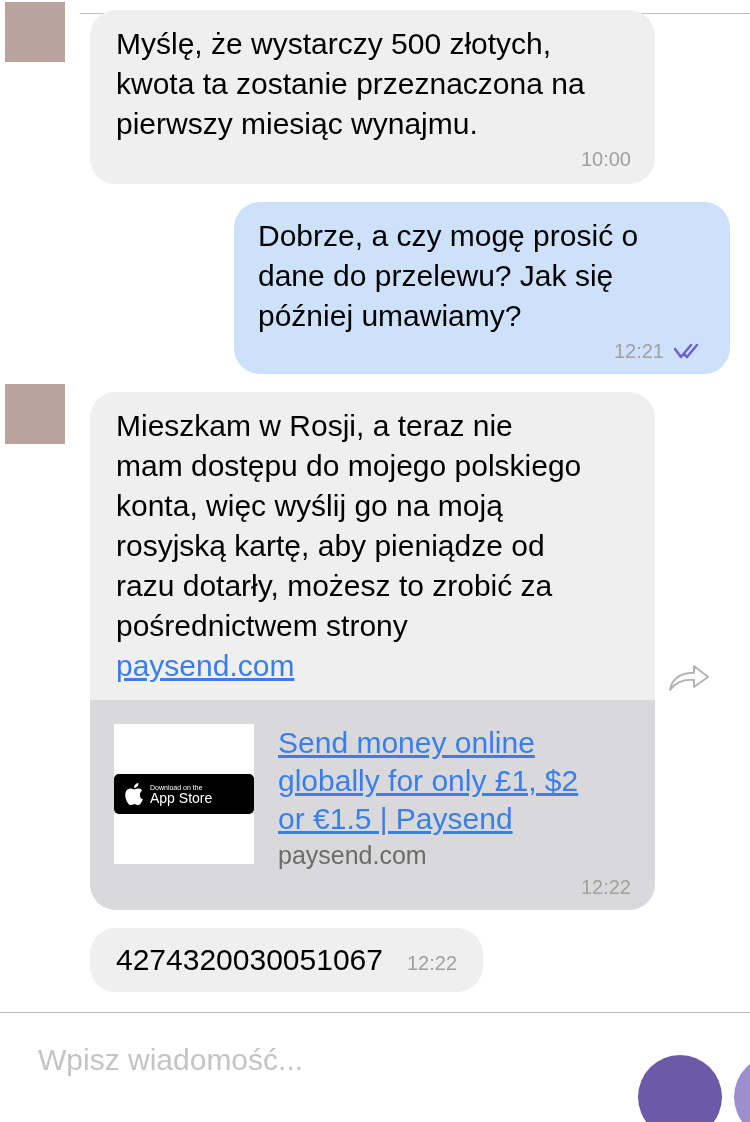 The image size is (750, 1122). What do you see at coordinates (353, 855) in the screenshot?
I see `preview-domain: paysend.com` at bounding box center [353, 855].